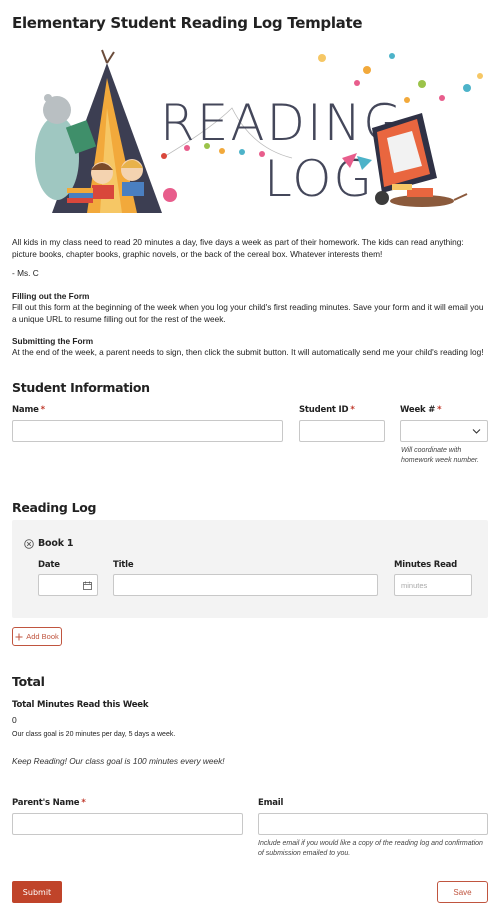  Describe the element at coordinates (14, 720) in the screenshot. I see `total-minutes-value: 0` at that location.